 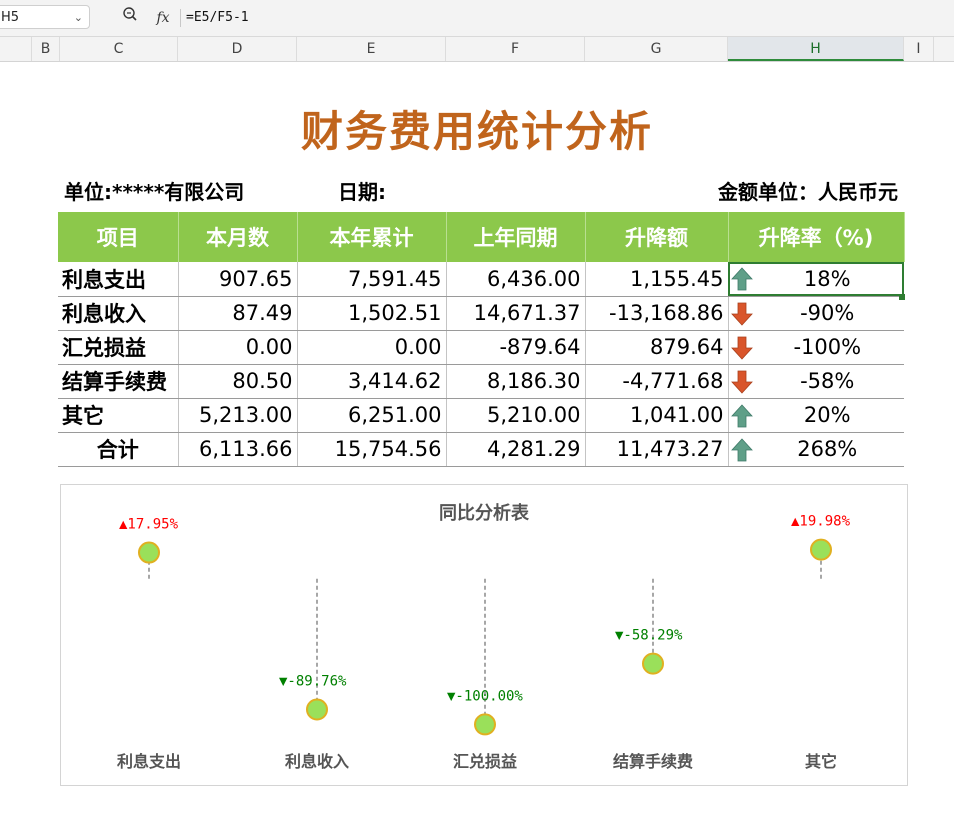 What do you see at coordinates (657, 313) in the screenshot?
I see `cell-change: -13,168.86` at bounding box center [657, 313].